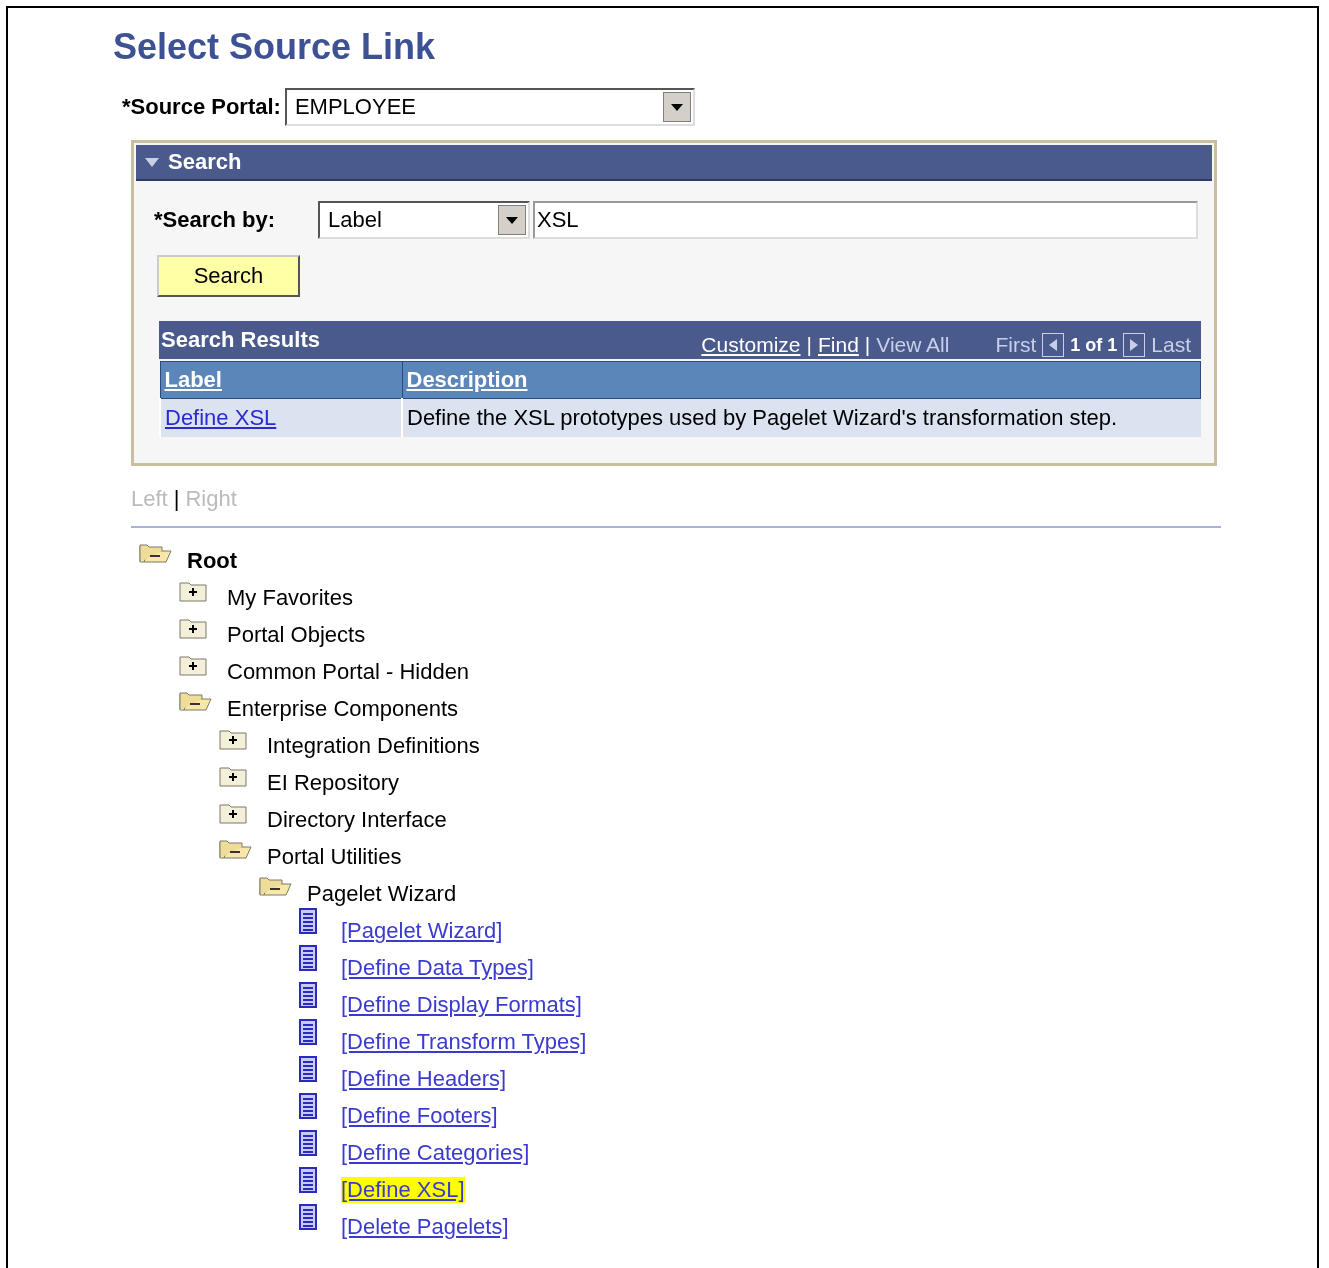  I want to click on search-field: XSL, so click(865, 220).